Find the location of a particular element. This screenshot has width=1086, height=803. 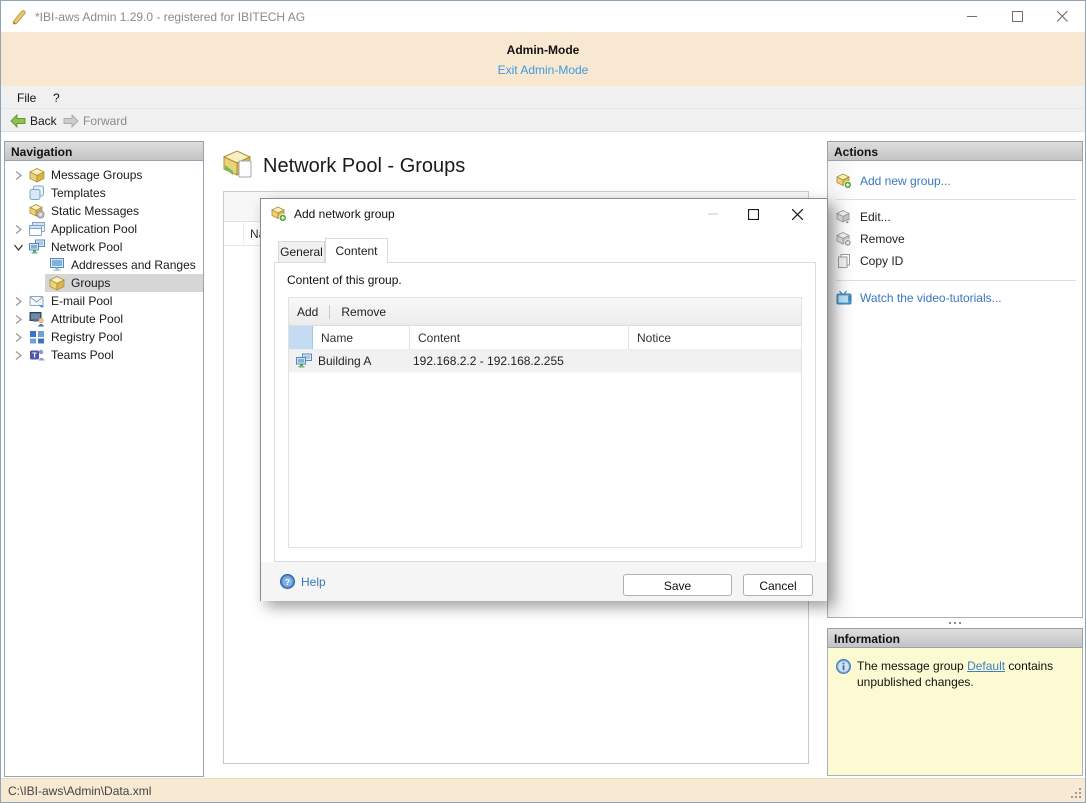

actions-panel: Add new group... Edit... Remove Copy ID is located at coordinates (955, 389).